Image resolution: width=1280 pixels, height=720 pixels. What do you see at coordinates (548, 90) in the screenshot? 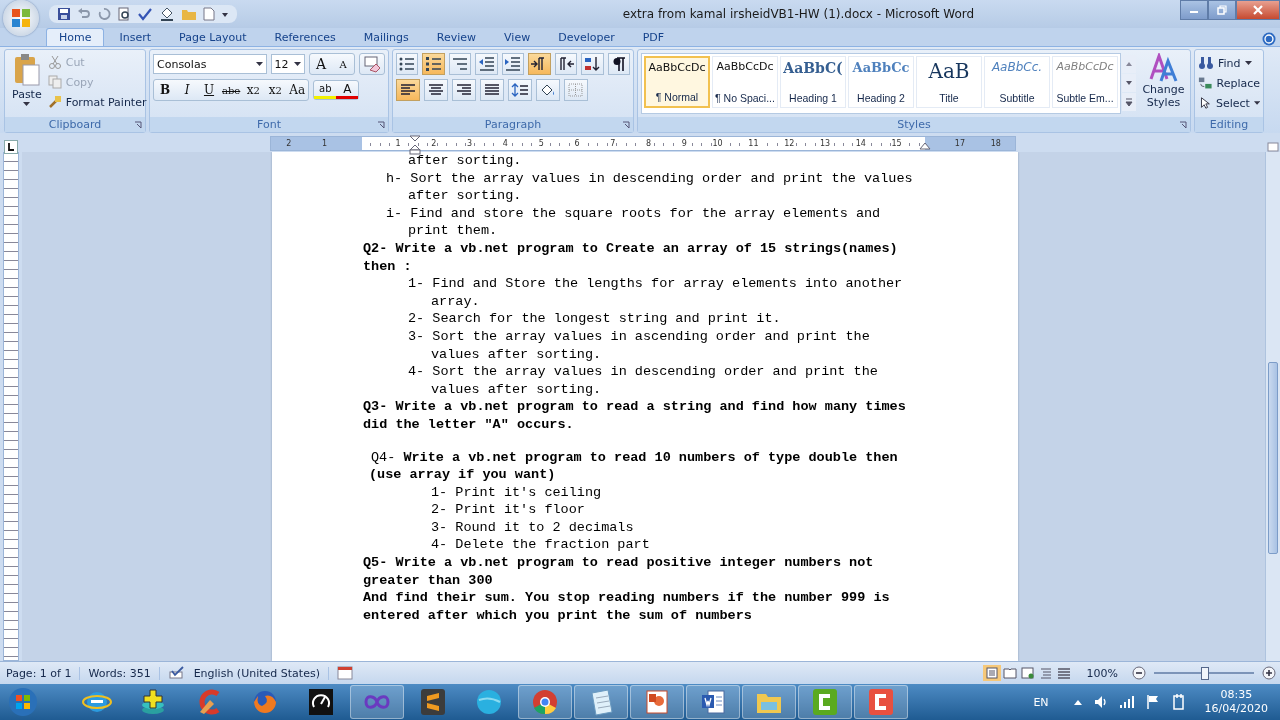
I see `shading-button` at bounding box center [548, 90].